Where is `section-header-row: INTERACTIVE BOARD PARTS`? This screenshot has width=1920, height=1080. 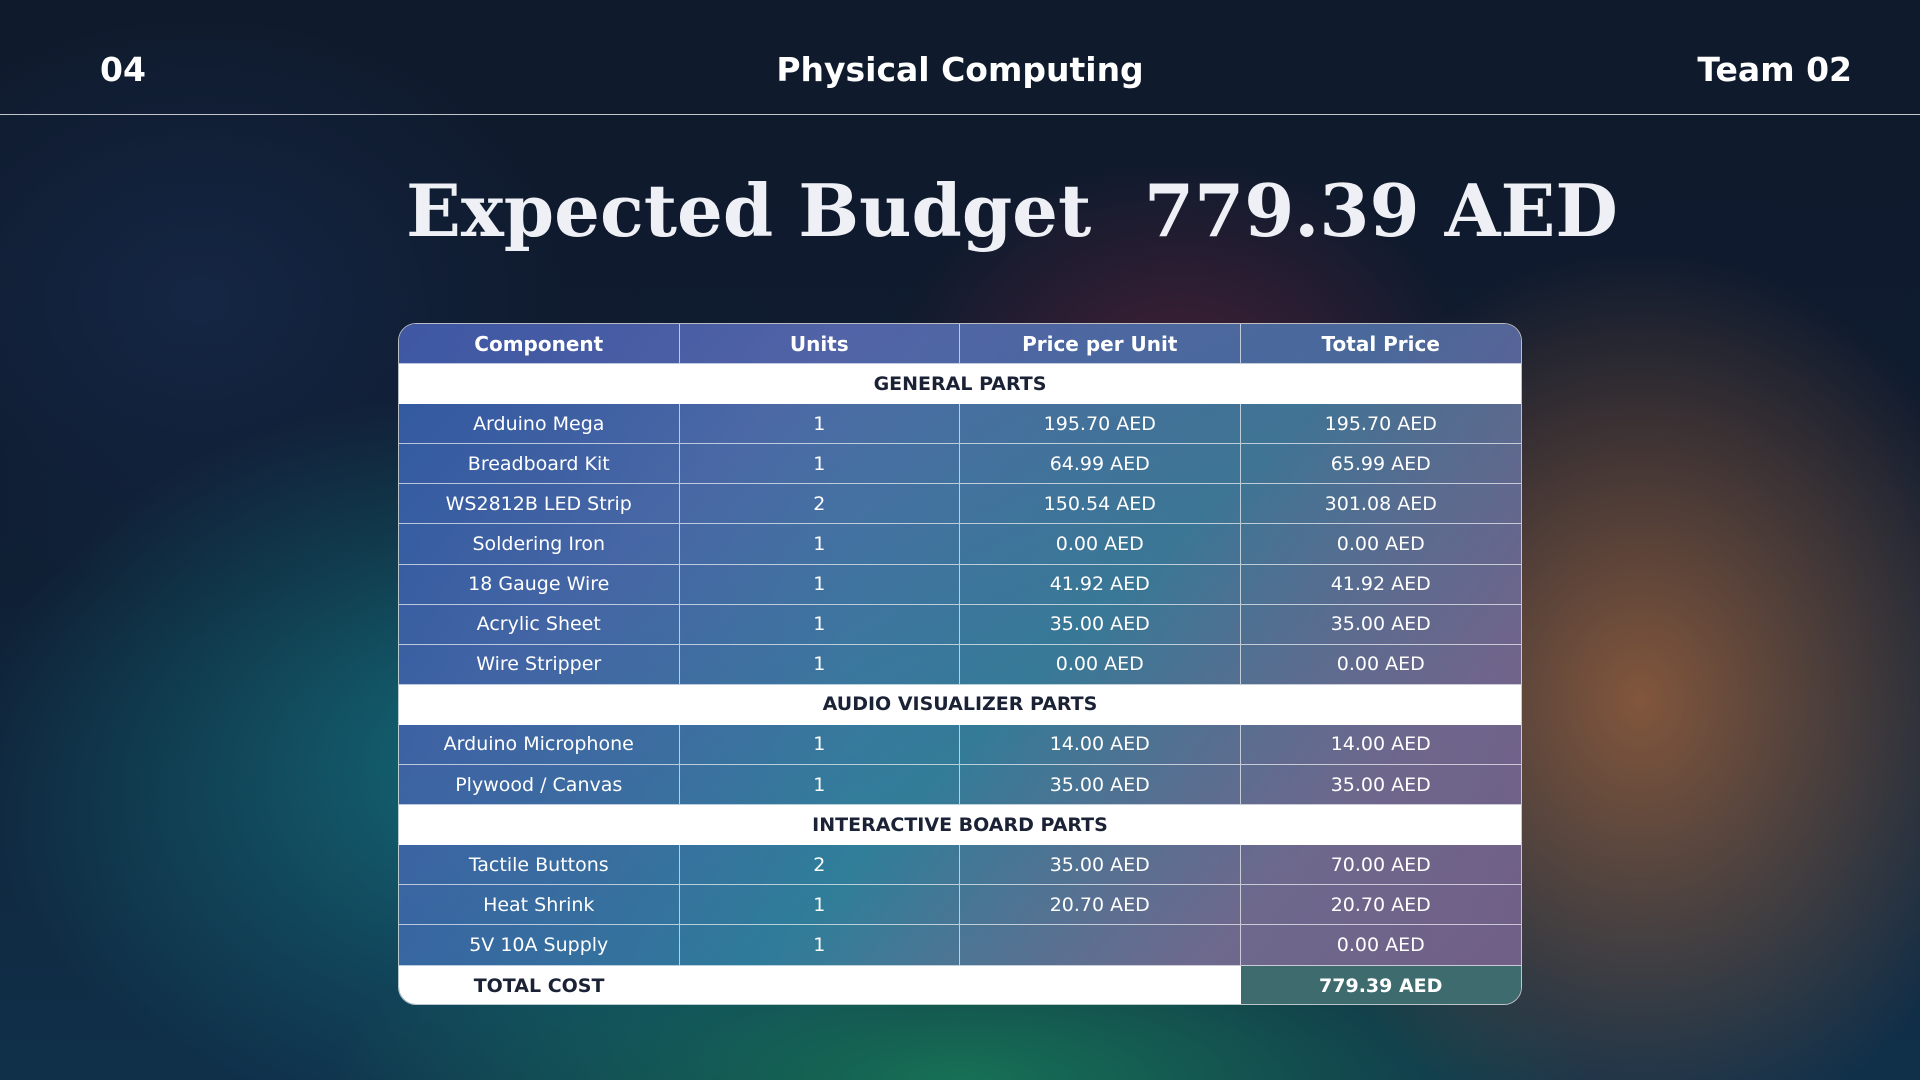
section-header-row: INTERACTIVE BOARD PARTS is located at coordinates (960, 825).